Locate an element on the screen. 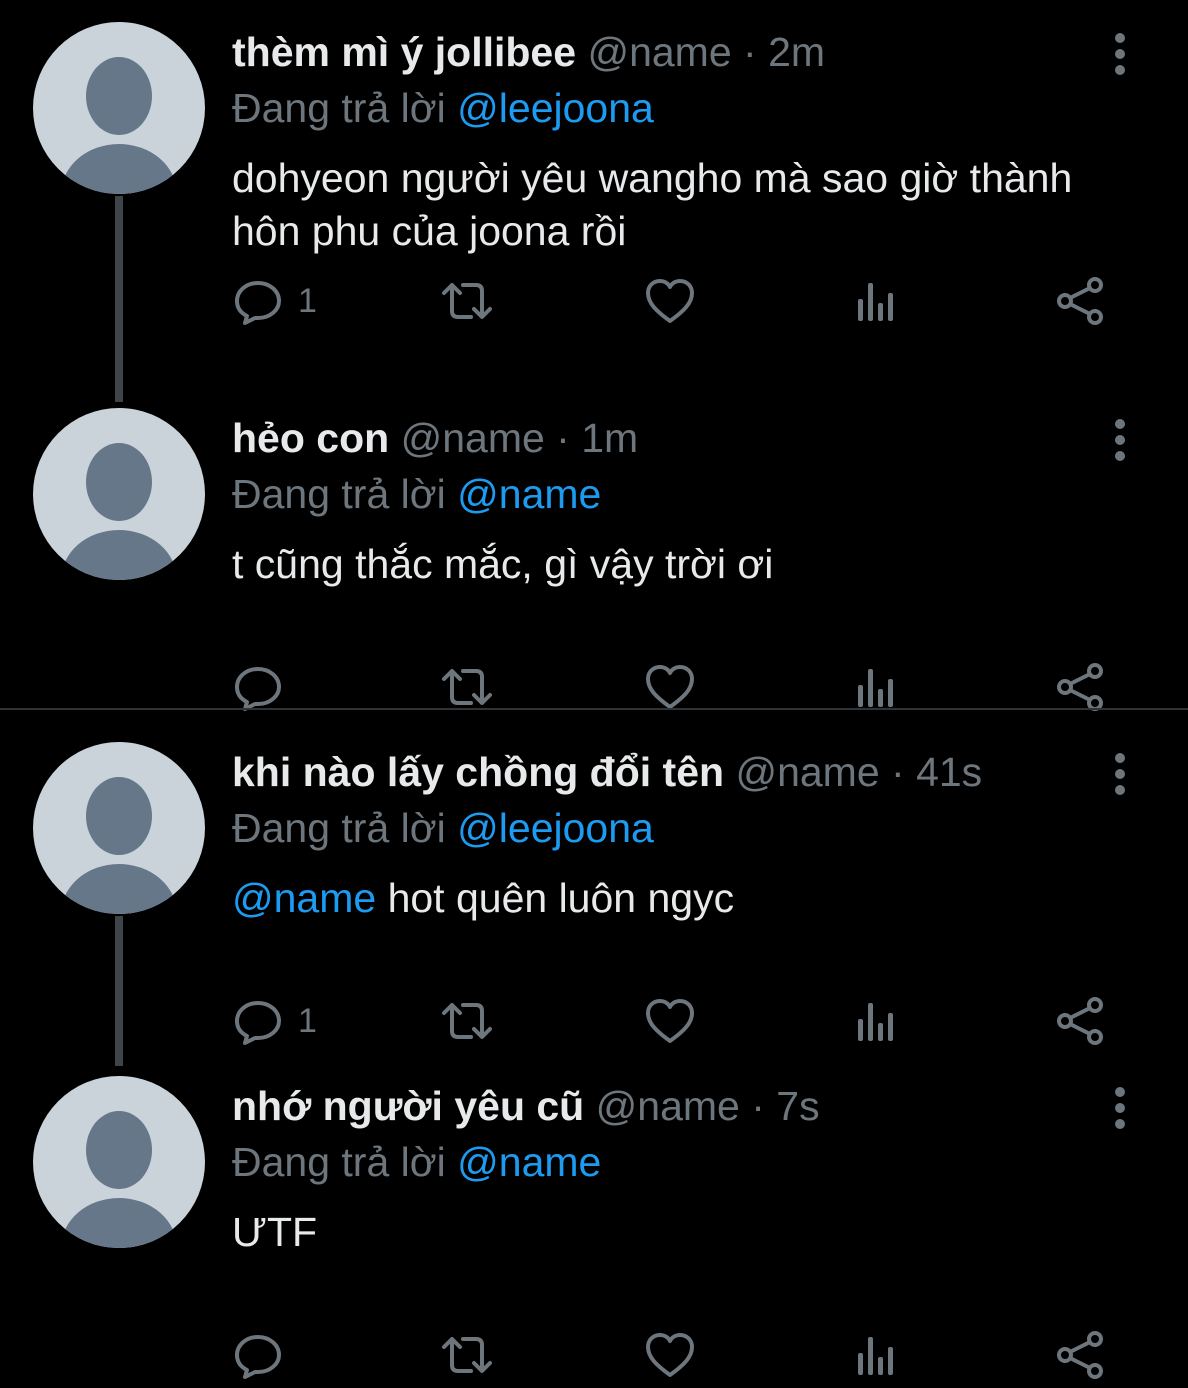 The height and width of the screenshot is (1388, 1188). display-name: khi nào lấy chồng đổi tên is located at coordinates (478, 772).